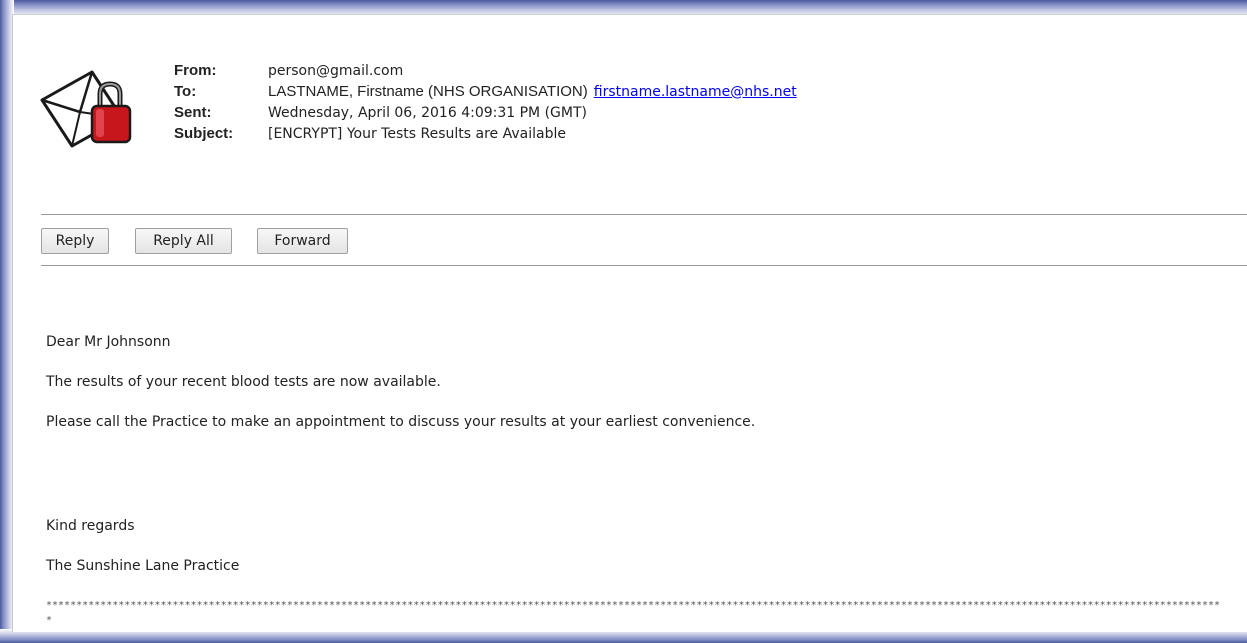  What do you see at coordinates (193, 112) in the screenshot?
I see `sent-label: Sent:` at bounding box center [193, 112].